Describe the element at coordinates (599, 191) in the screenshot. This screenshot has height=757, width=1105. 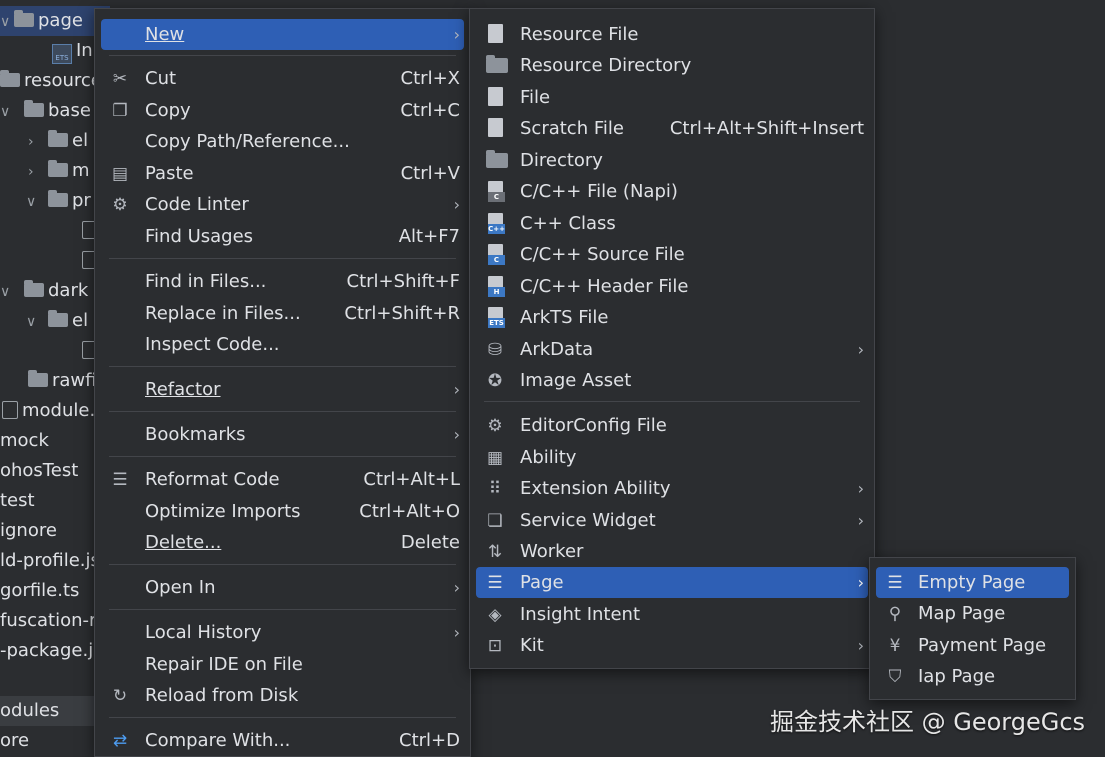
I see `menu-item-label: C/C++ File (Napi)` at that location.